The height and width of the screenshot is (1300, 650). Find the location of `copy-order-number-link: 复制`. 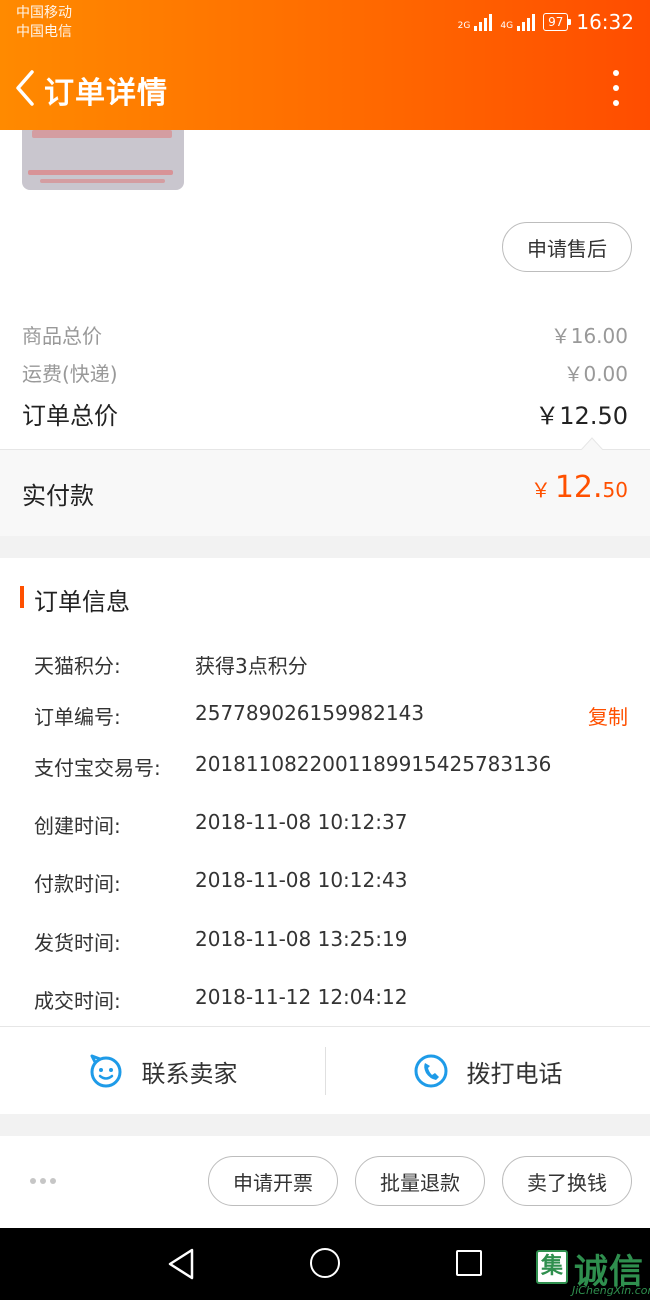

copy-order-number-link: 复制 is located at coordinates (608, 715).